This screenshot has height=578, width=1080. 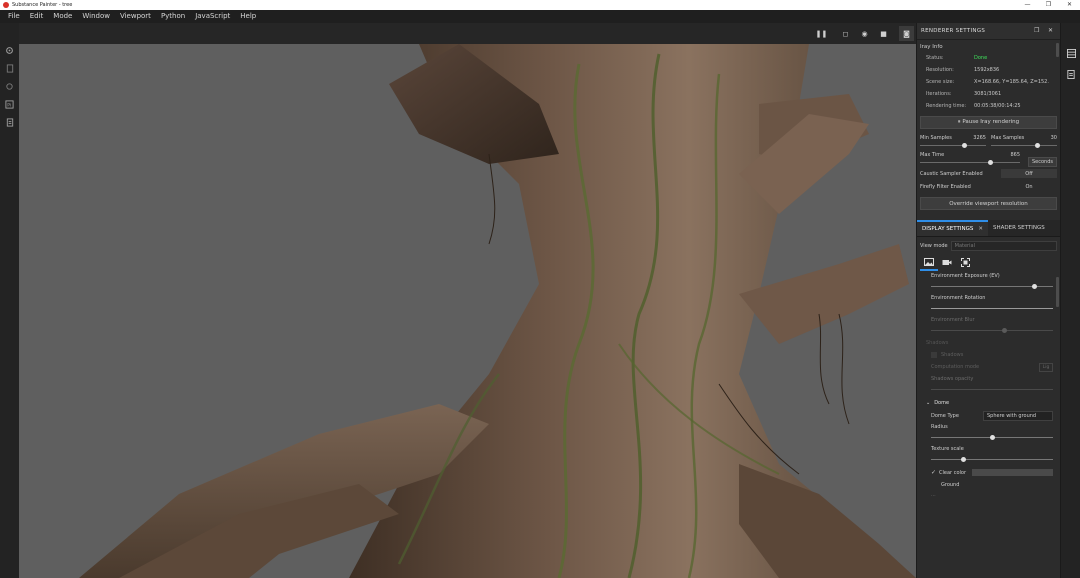 What do you see at coordinates (1029, 173) in the screenshot?
I see `caustic-toggle: Off` at bounding box center [1029, 173].